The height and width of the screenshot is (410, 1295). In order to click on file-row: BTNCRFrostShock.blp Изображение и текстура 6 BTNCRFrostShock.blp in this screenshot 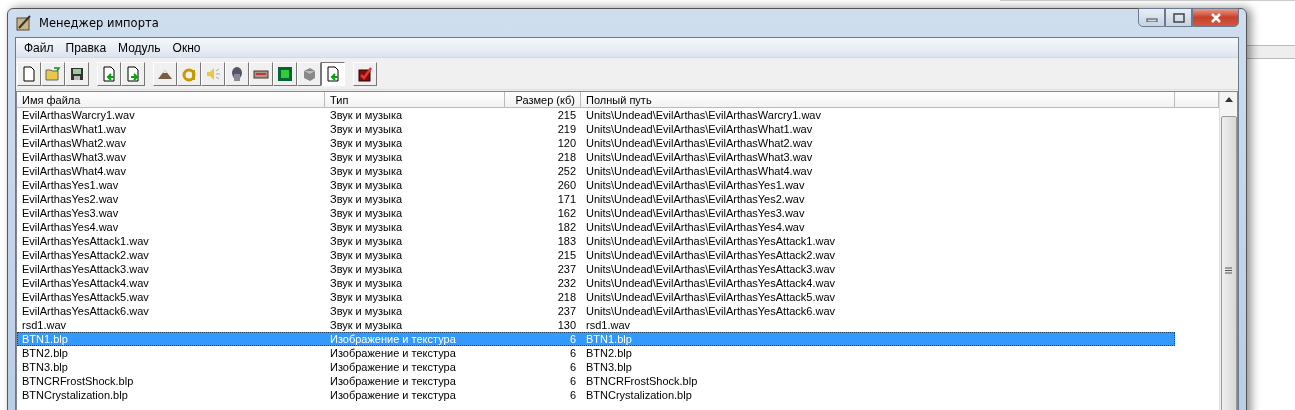, I will do `click(596, 381)`.